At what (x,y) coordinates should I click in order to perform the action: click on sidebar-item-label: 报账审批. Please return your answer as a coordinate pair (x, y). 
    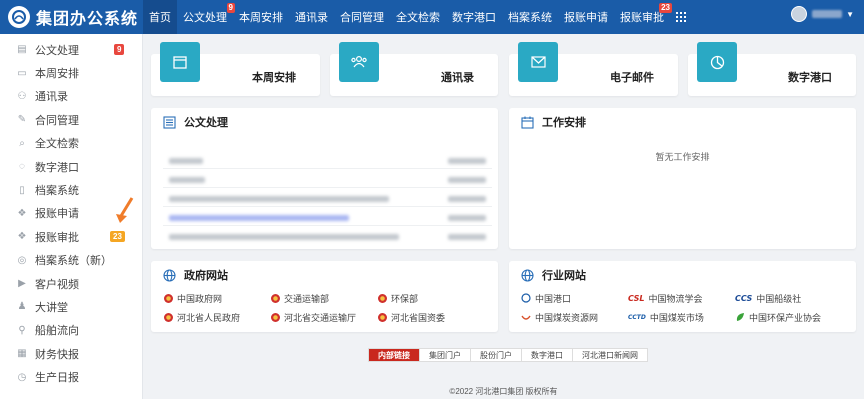
    Looking at the image, I should click on (57, 237).